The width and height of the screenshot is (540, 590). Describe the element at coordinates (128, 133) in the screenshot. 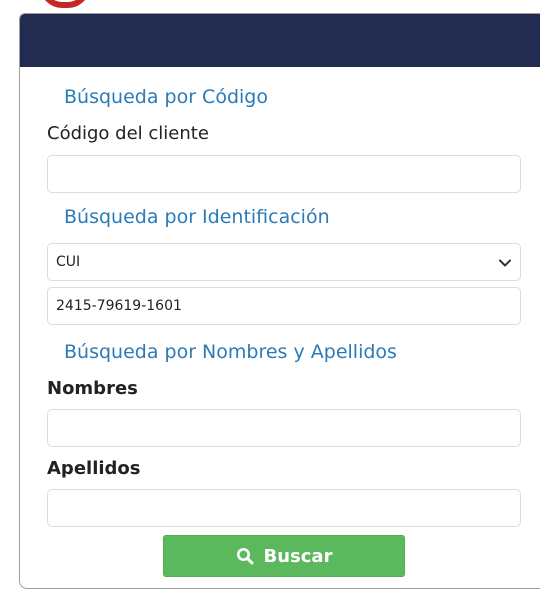

I see `client-code-label: Código del cliente` at that location.